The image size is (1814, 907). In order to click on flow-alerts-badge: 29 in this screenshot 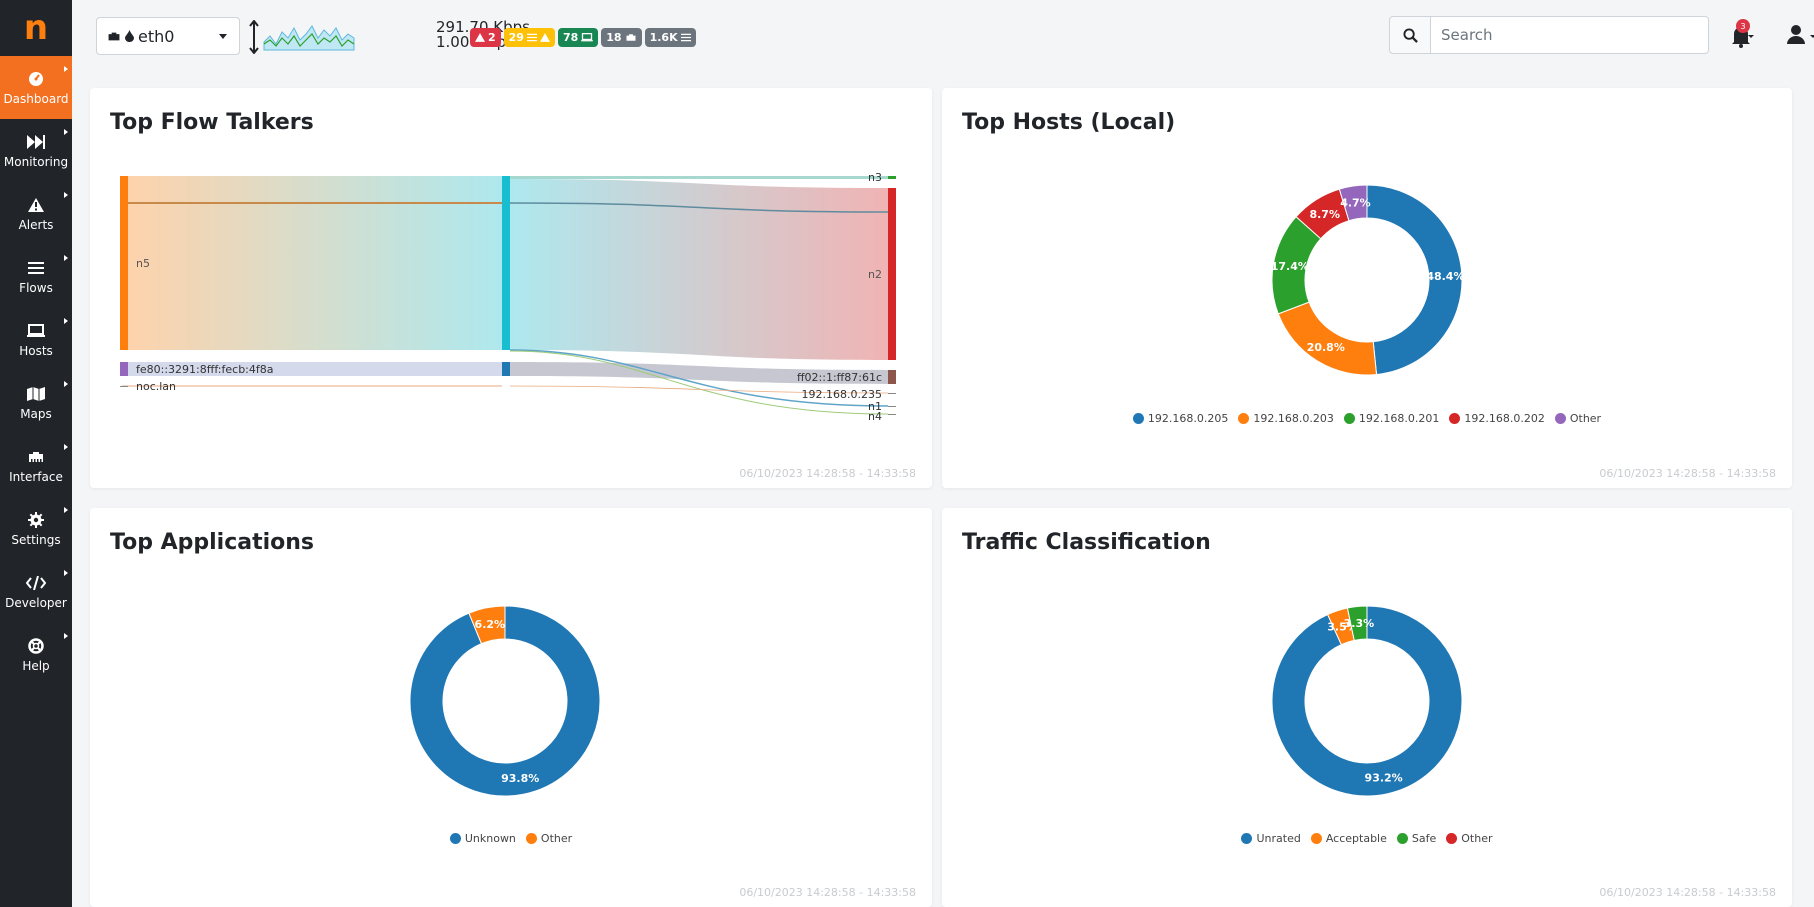, I will do `click(529, 37)`.